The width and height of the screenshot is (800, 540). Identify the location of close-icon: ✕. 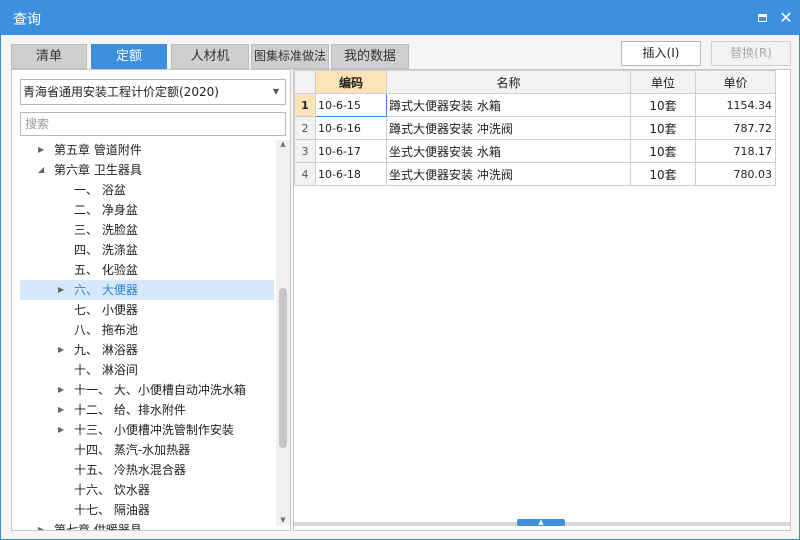
(786, 17).